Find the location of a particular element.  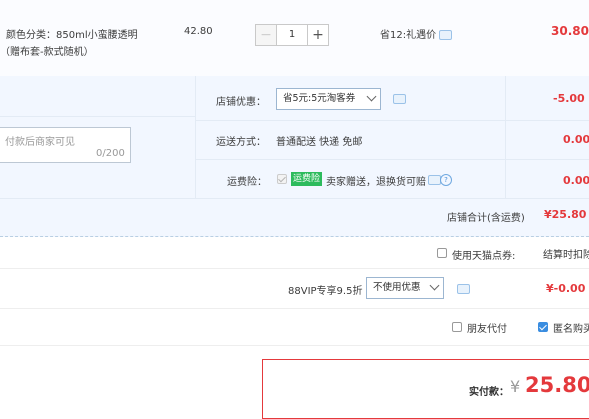

vip-select: 不使用优惠 is located at coordinates (405, 288).